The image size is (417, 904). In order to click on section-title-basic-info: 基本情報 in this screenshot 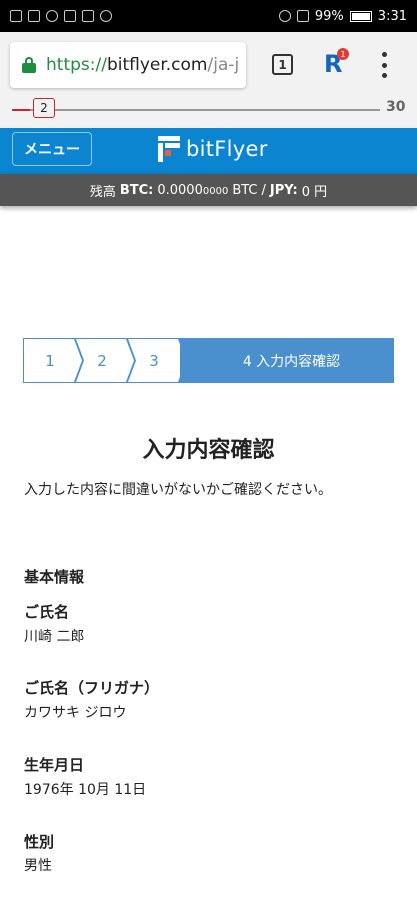, I will do `click(54, 577)`.